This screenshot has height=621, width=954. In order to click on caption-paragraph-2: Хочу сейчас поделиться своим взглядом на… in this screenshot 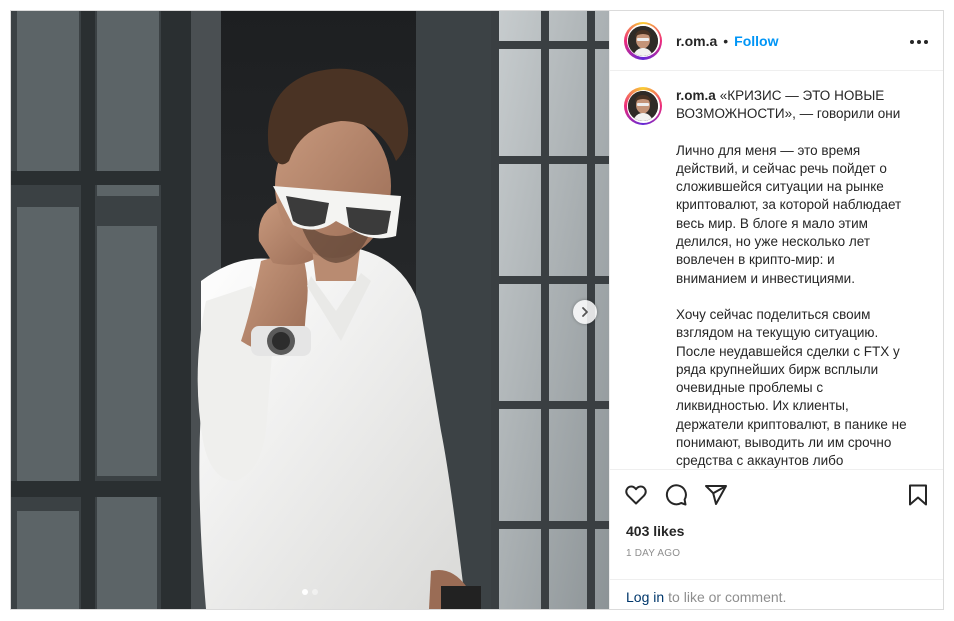, I will do `click(791, 387)`.